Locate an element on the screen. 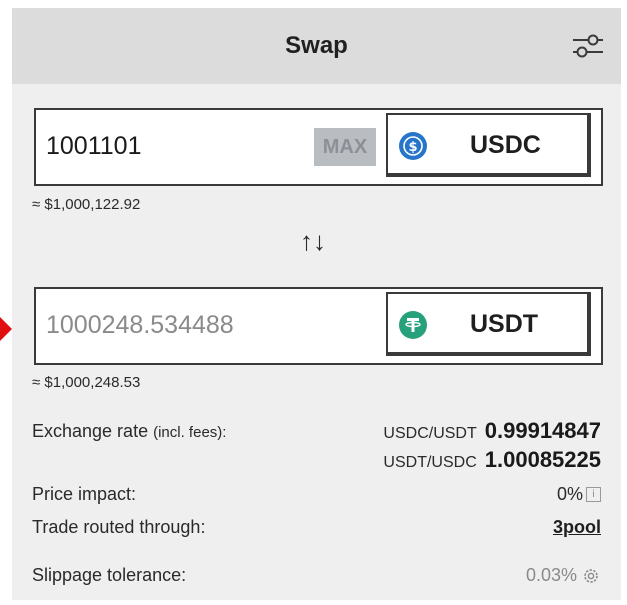 The image size is (627, 605). exchange-rate-label: Exchange rate (incl. fees): is located at coordinates (129, 431).